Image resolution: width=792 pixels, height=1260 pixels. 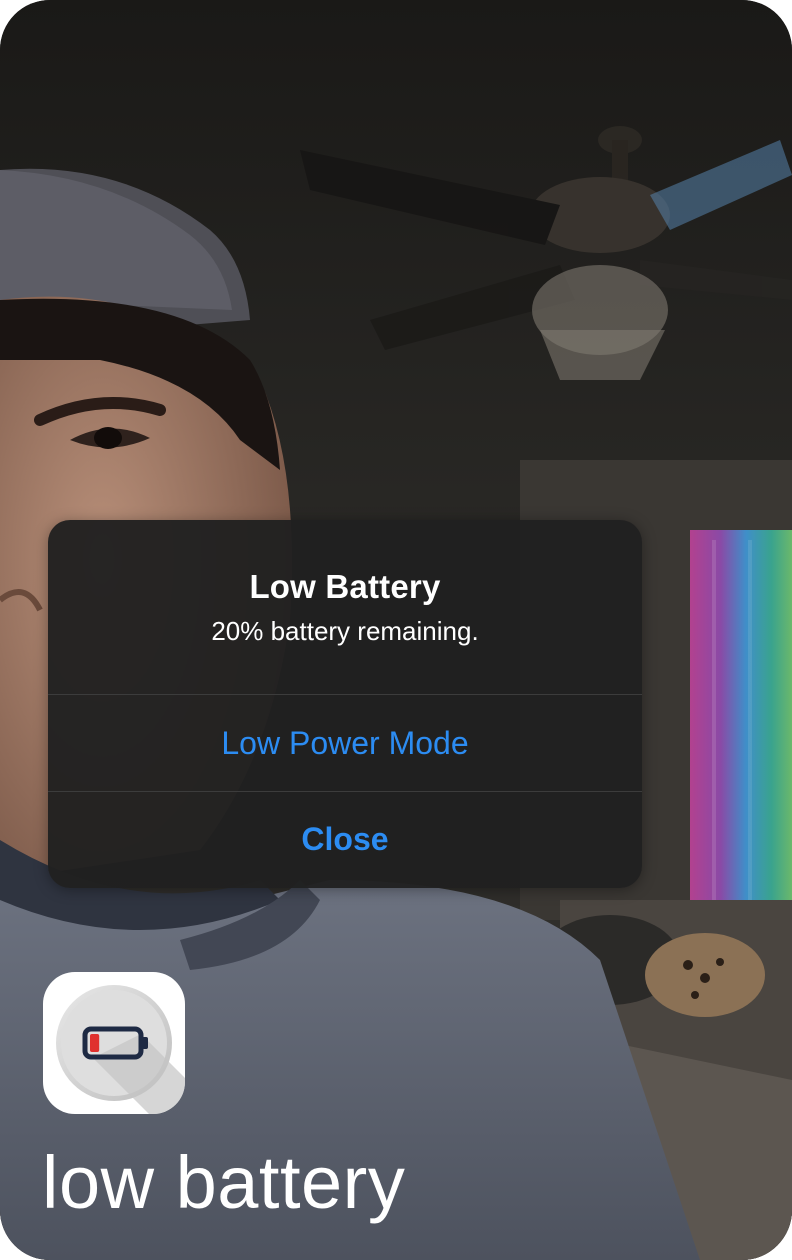 What do you see at coordinates (224, 1182) in the screenshot?
I see `video-caption: low battery` at bounding box center [224, 1182].